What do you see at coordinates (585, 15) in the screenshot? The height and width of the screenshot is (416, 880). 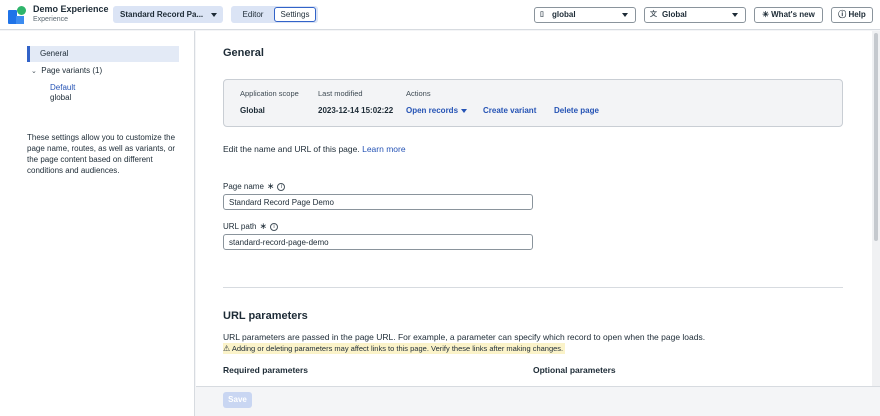 I see `scope-select: ▯ global` at bounding box center [585, 15].